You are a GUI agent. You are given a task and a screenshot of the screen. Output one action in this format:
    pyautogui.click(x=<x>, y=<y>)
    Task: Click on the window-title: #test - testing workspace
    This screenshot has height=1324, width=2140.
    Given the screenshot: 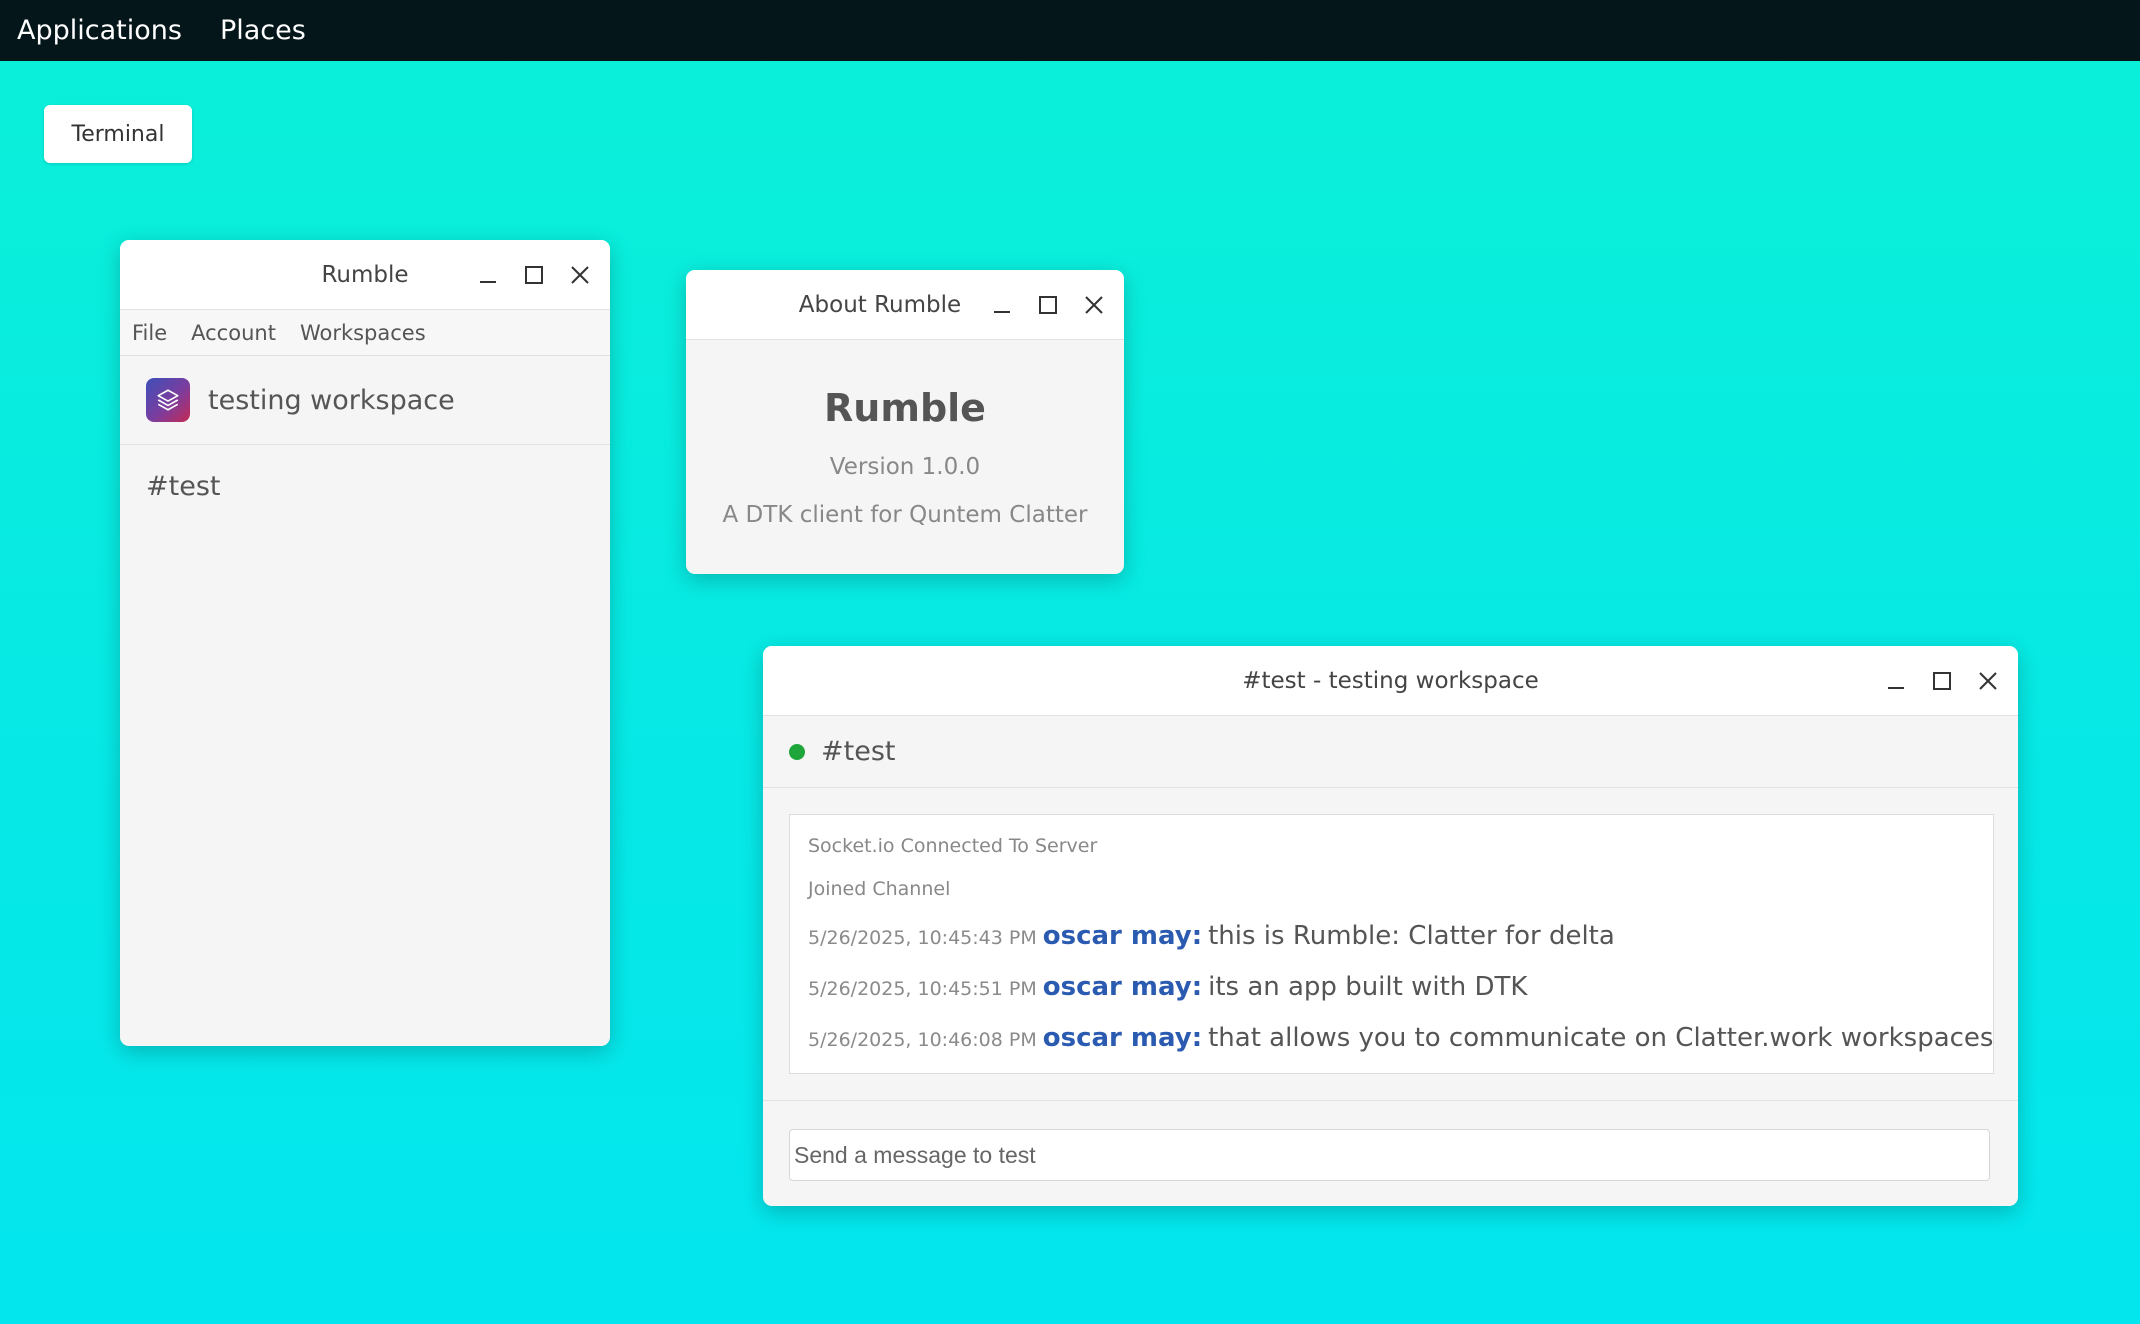 What is the action you would take?
    pyautogui.click(x=1390, y=680)
    